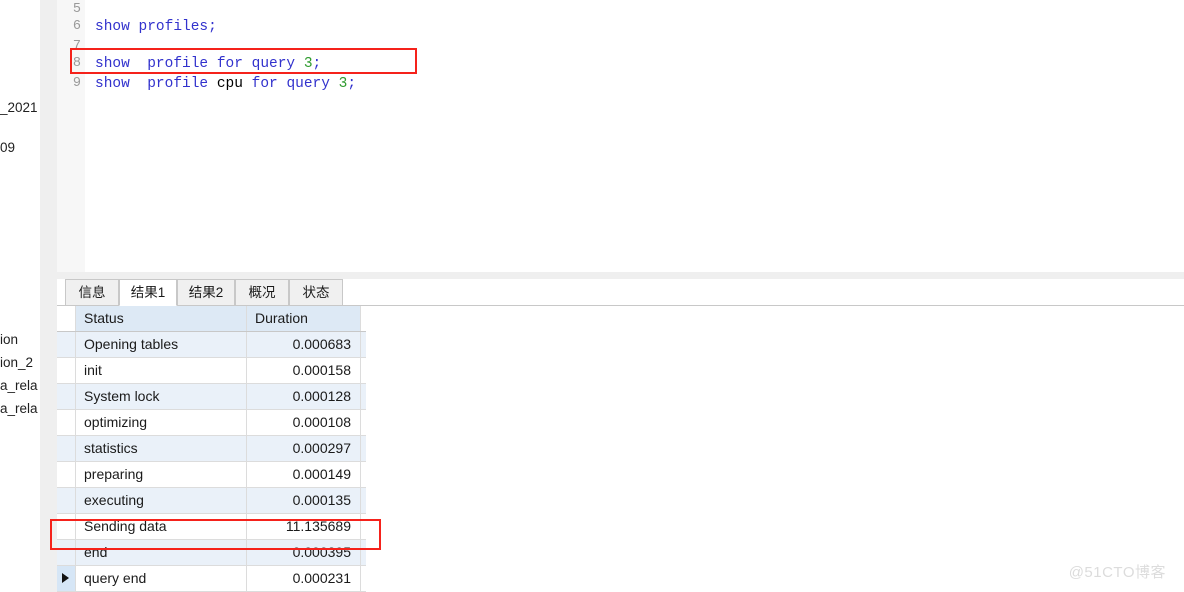 The height and width of the screenshot is (592, 1184). Describe the element at coordinates (304, 500) in the screenshot. I see `cell-duration: 0.000135` at that location.